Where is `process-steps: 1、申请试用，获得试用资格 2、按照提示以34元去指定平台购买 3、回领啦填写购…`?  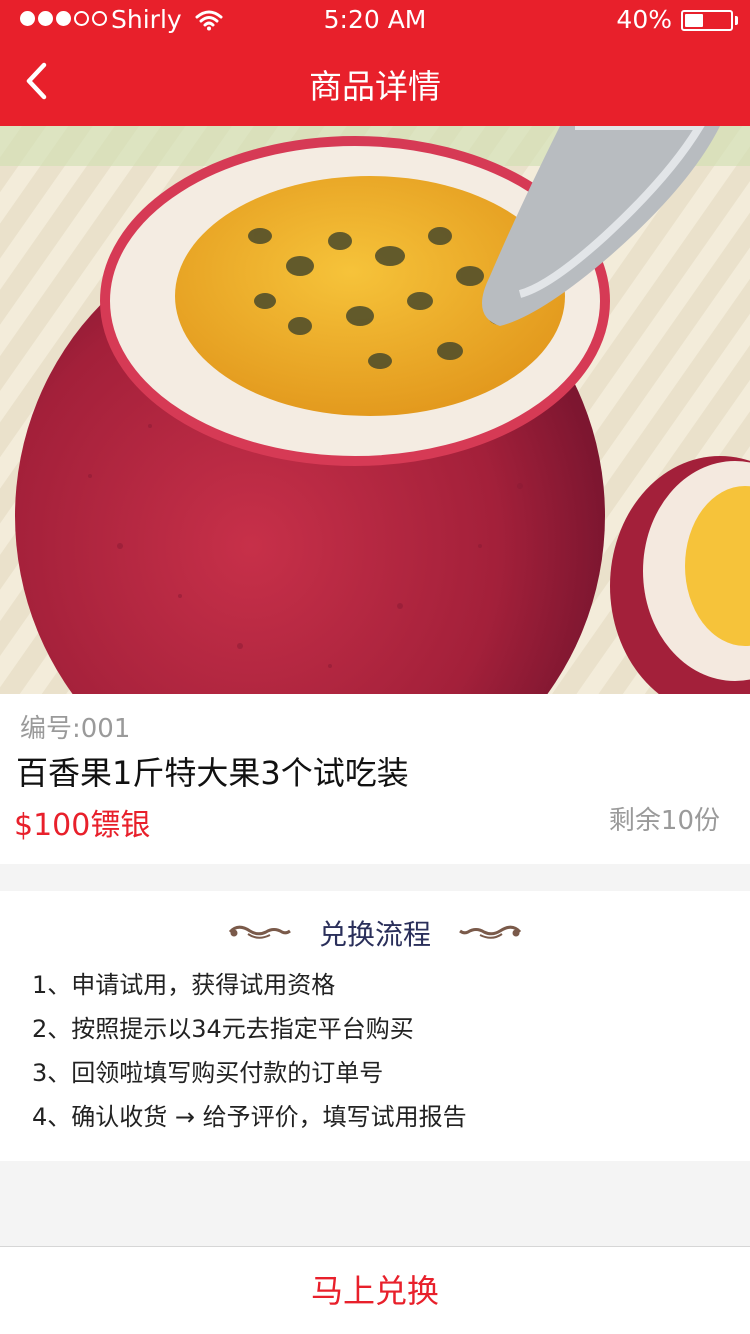 process-steps: 1、申请试用，获得试用资格 2、按照提示以34元去指定平台购买 3、回领啦填写购… is located at coordinates (249, 1055).